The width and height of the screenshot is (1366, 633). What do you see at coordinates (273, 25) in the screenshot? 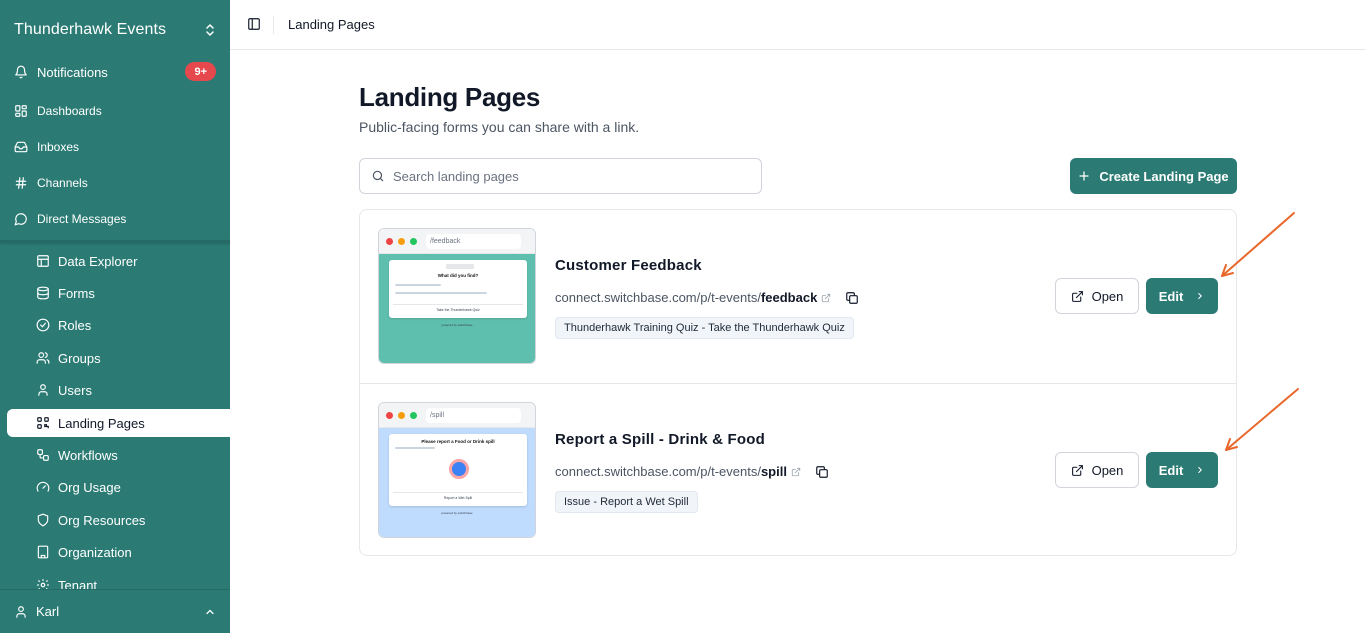
I see `topbar-separator` at bounding box center [273, 25].